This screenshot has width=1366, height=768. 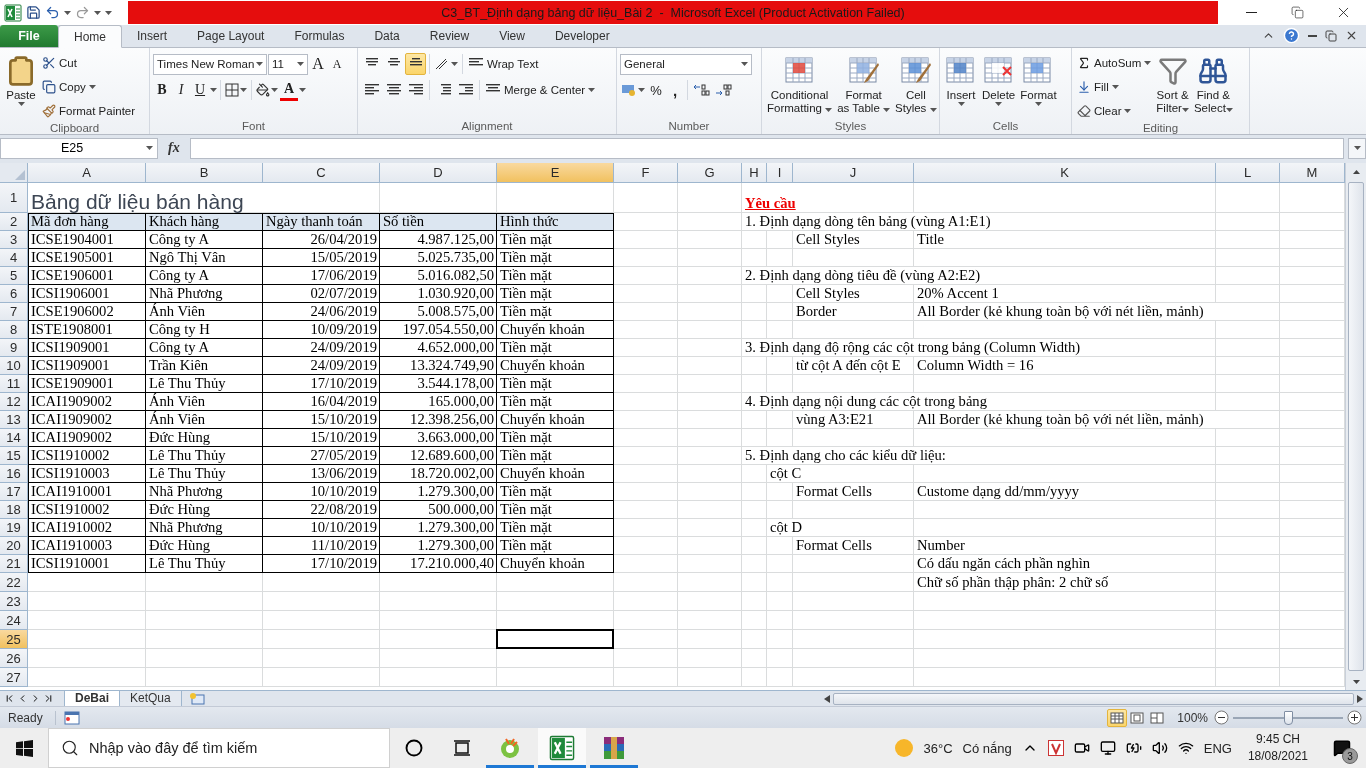 What do you see at coordinates (14, 677) in the screenshot?
I see `row-heading: 27` at bounding box center [14, 677].